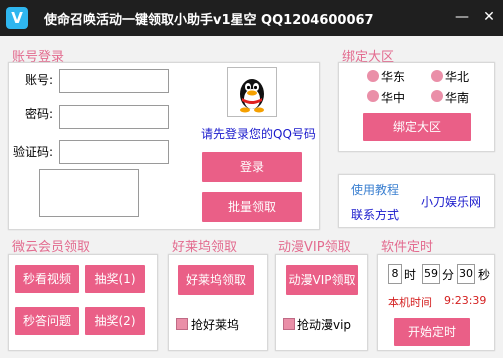 This screenshot has width=503, height=358. Describe the element at coordinates (416, 107) in the screenshot. I see `region-panel: 华东 华北 华中 华南 绑定大区` at that location.